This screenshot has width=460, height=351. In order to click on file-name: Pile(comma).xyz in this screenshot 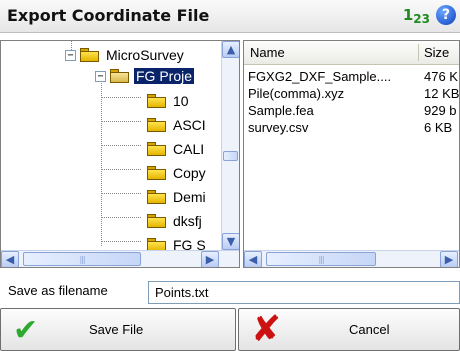, I will do `click(296, 93)`.